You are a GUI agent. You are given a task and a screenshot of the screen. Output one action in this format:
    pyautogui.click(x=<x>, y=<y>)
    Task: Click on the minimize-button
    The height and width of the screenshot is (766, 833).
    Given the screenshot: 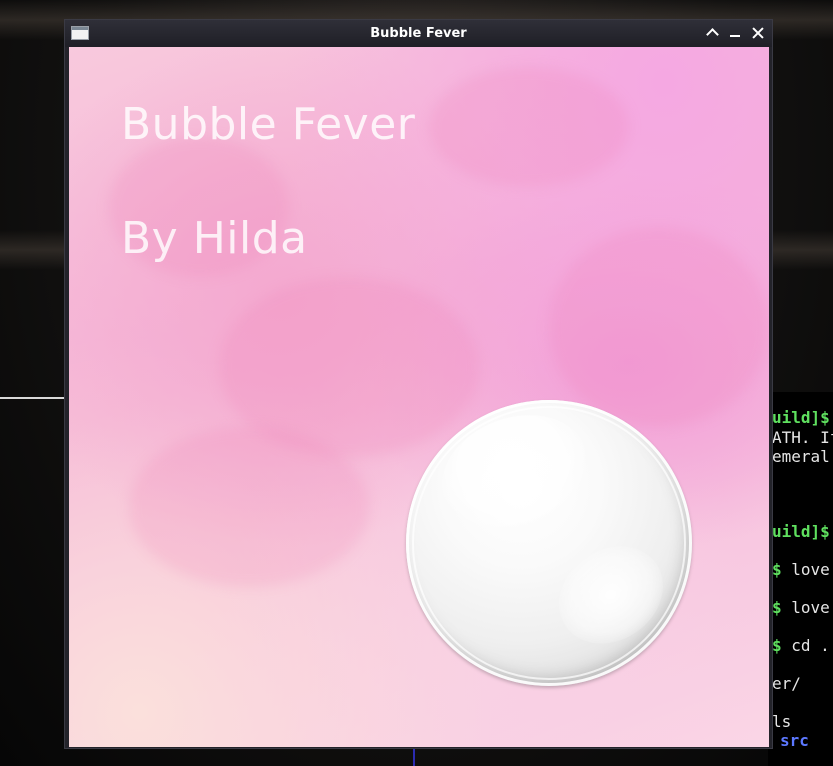 What is the action you would take?
    pyautogui.click(x=735, y=33)
    